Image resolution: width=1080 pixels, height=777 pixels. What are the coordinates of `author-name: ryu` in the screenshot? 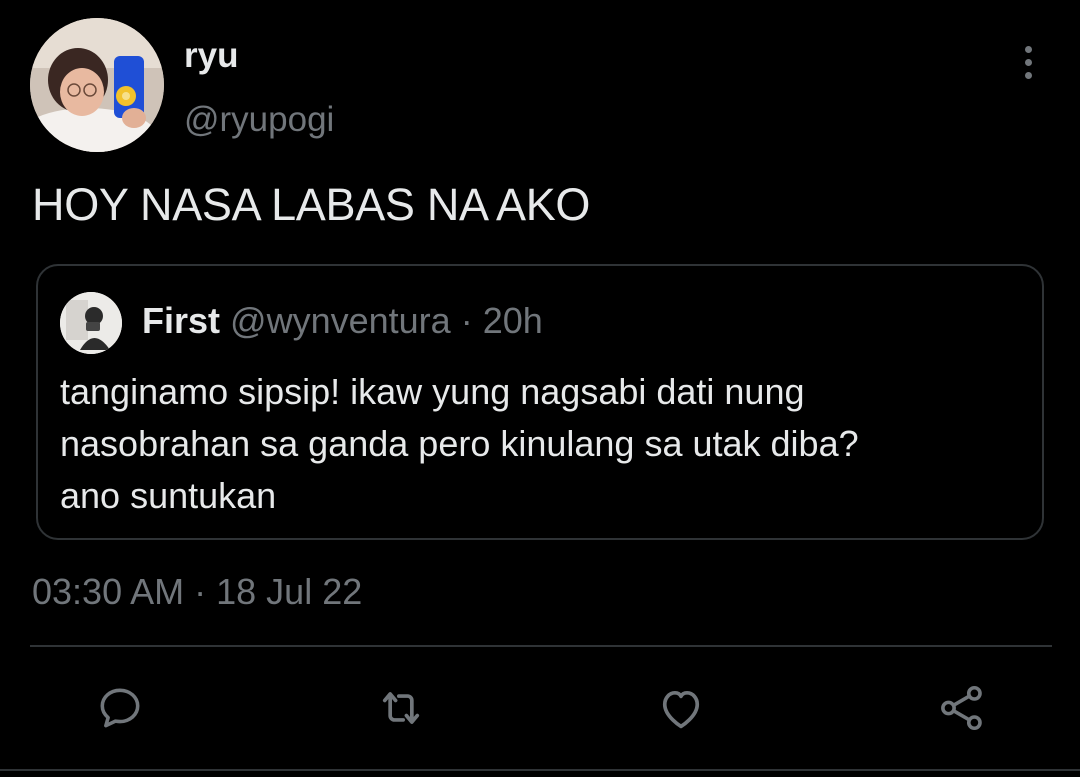 It's located at (211, 56).